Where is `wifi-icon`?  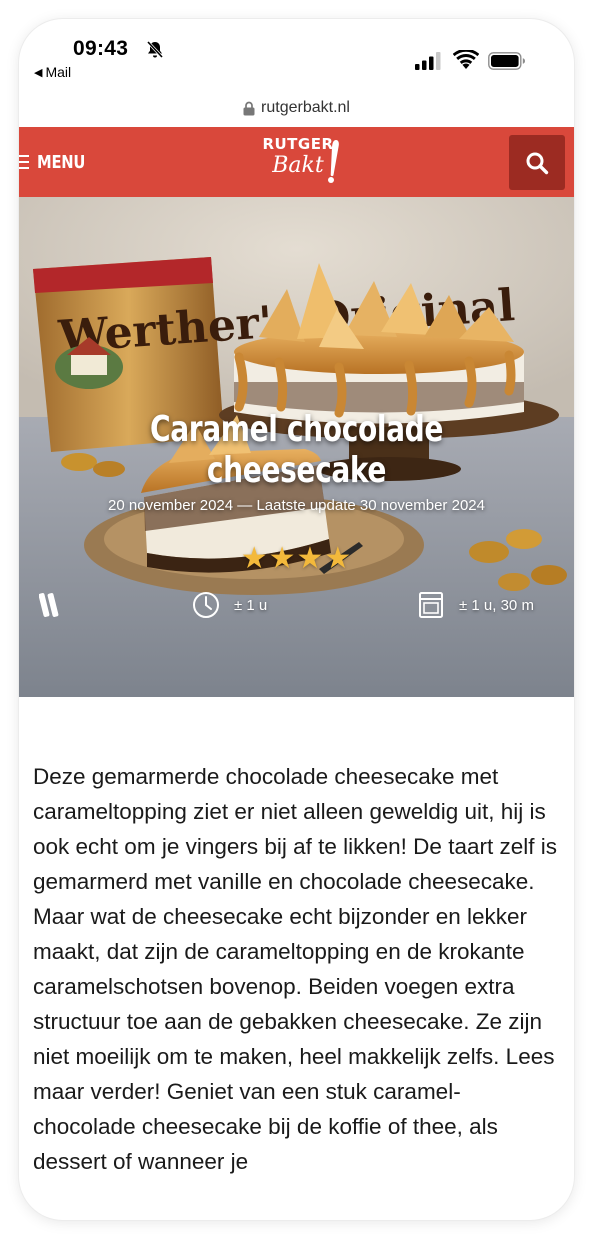
wifi-icon is located at coordinates (466, 59).